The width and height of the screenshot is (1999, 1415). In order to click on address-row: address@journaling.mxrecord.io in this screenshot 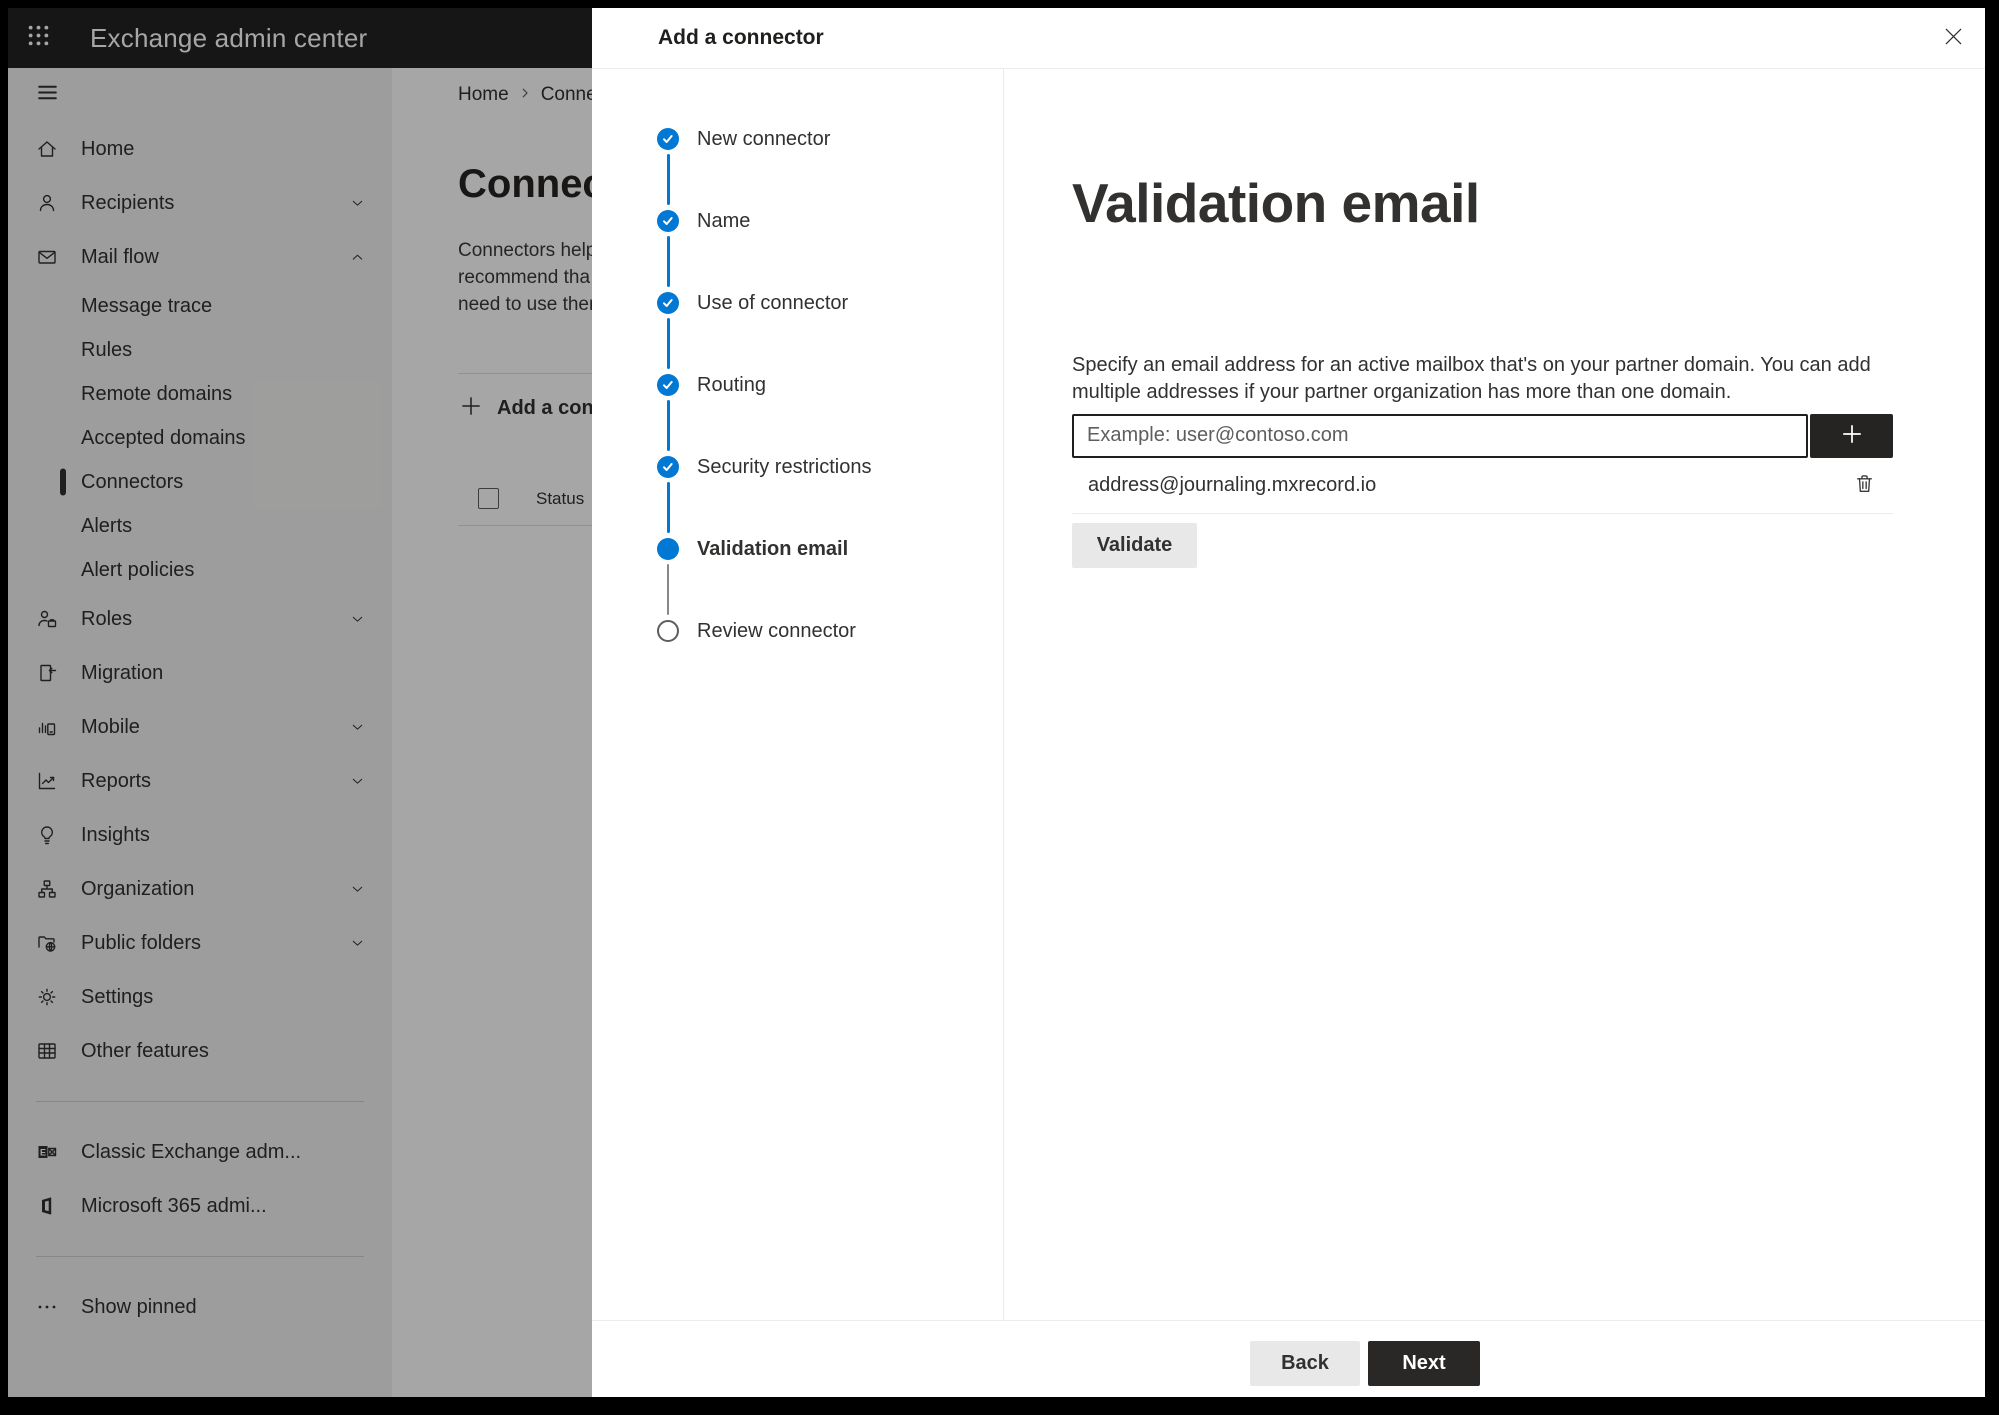, I will do `click(1482, 486)`.